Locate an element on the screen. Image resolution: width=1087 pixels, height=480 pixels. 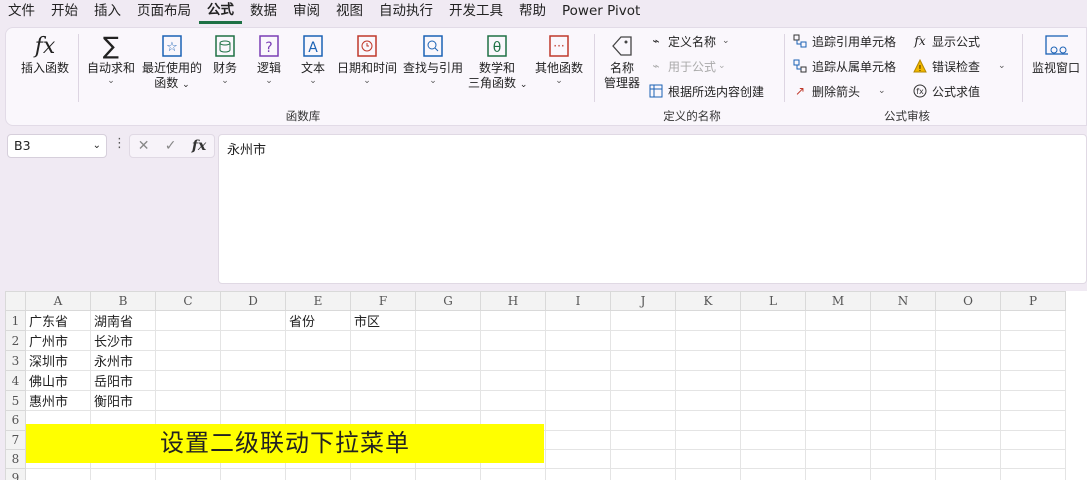
cell: 衡阳市 is located at coordinates (123, 401).